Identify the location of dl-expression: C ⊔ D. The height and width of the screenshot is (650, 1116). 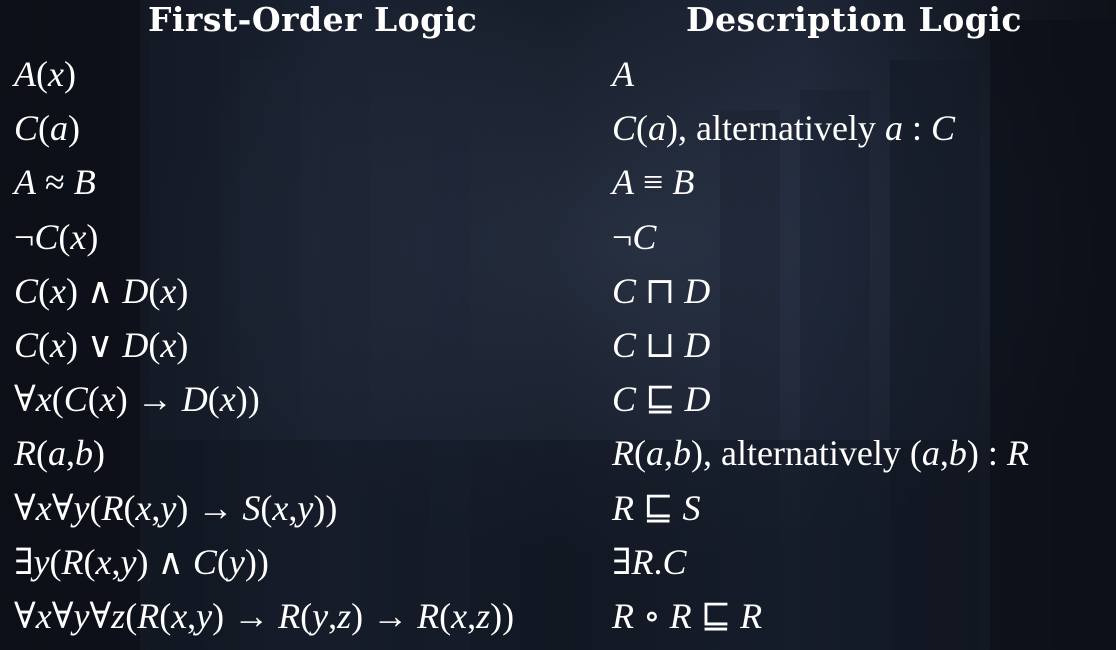
(661, 345).